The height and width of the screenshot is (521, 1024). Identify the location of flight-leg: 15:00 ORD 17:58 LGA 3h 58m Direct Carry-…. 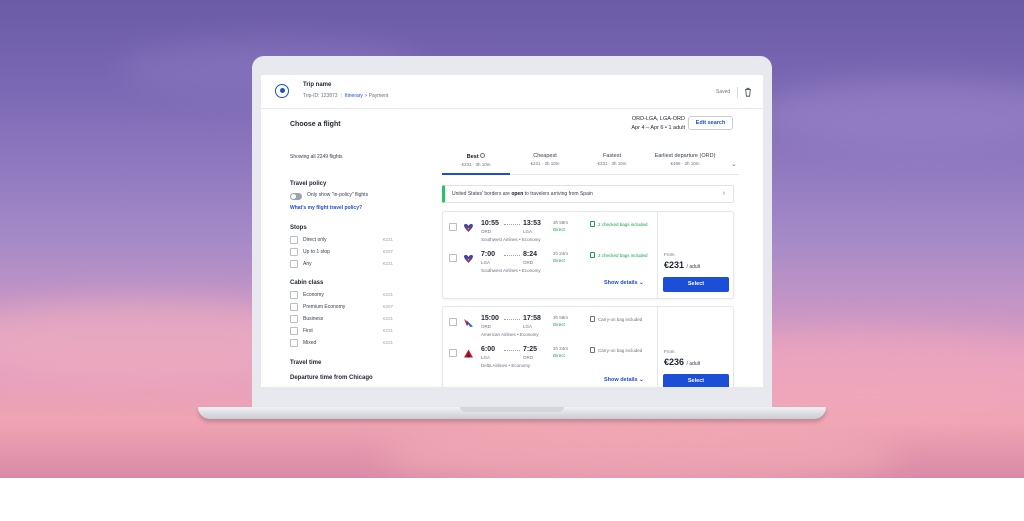
(550, 324).